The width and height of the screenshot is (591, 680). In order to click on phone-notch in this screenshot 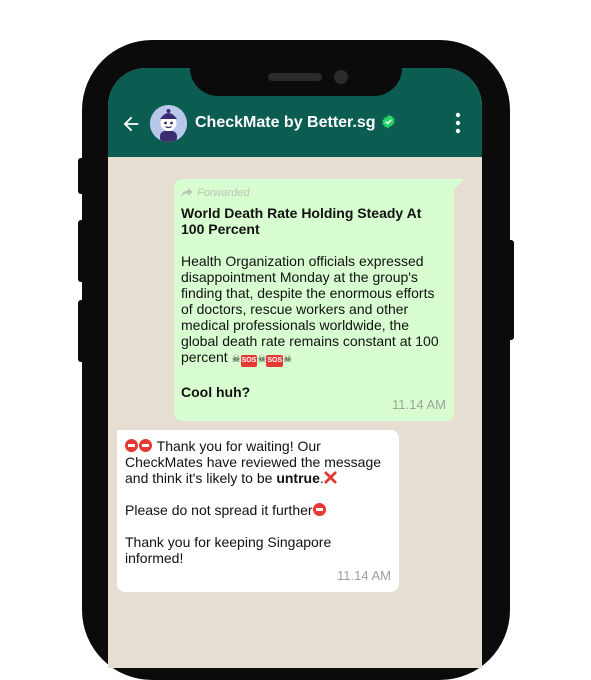, I will do `click(296, 68)`.